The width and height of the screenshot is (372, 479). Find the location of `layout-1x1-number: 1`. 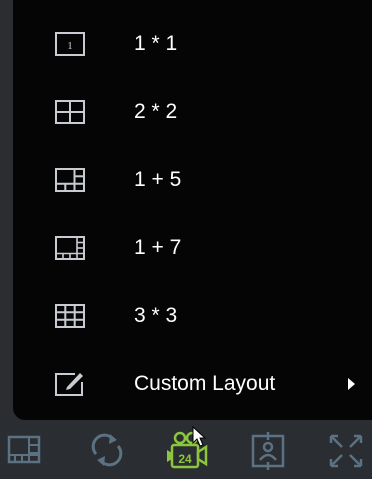

layout-1x1-number: 1 is located at coordinates (70, 46).